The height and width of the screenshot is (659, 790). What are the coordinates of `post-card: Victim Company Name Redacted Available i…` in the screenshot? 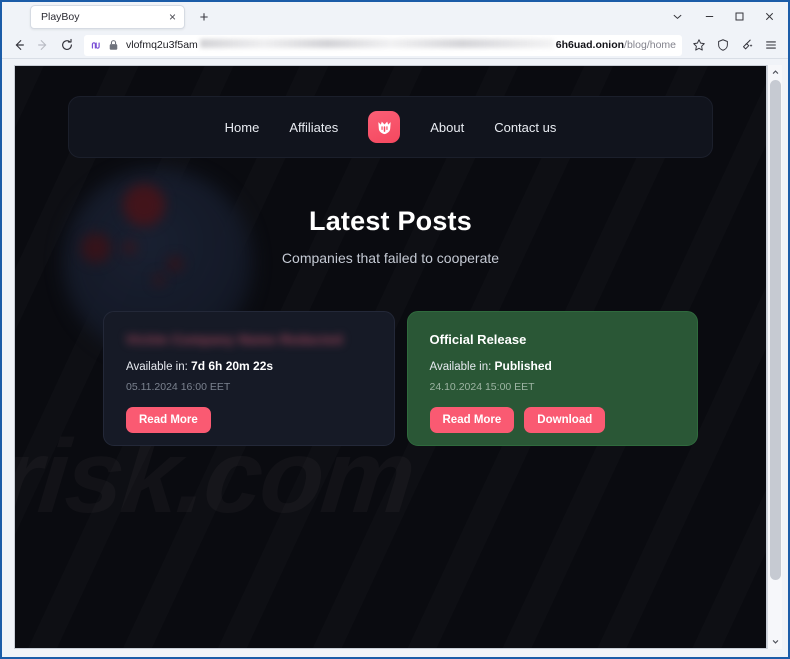 It's located at (249, 378).